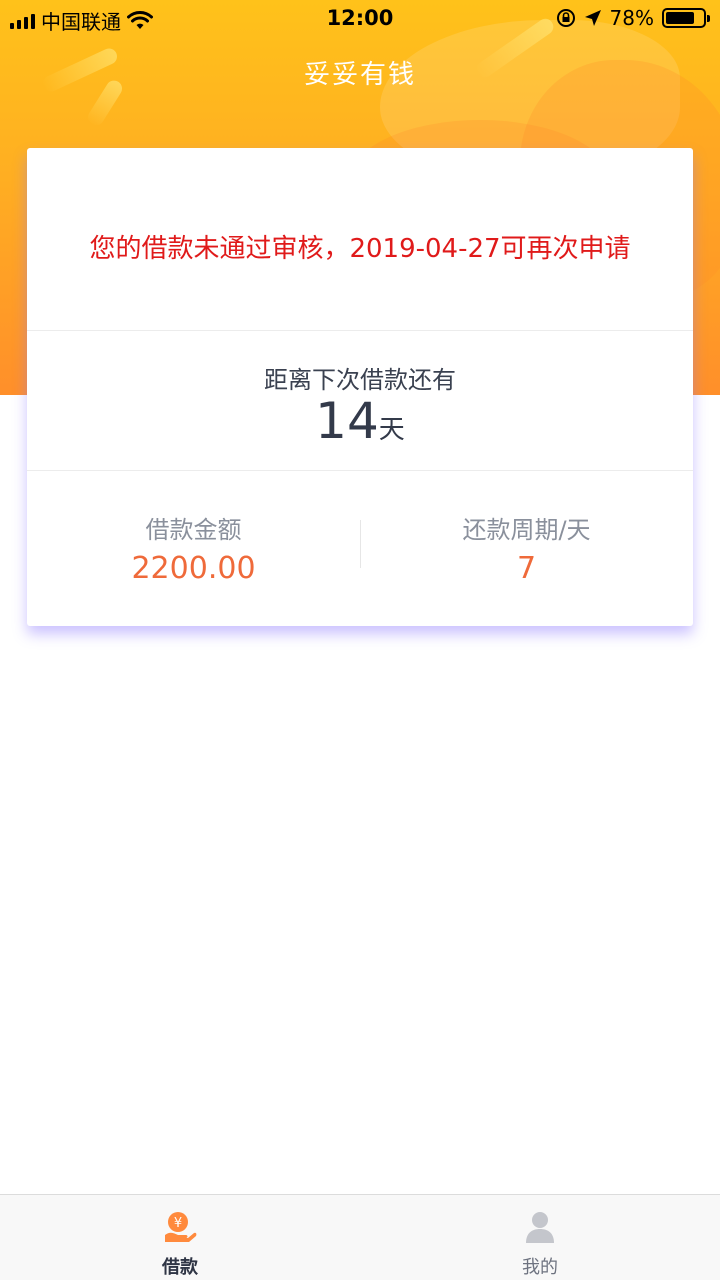  Describe the element at coordinates (540, 1267) in the screenshot. I see `tab-mine-label: 我的` at that location.